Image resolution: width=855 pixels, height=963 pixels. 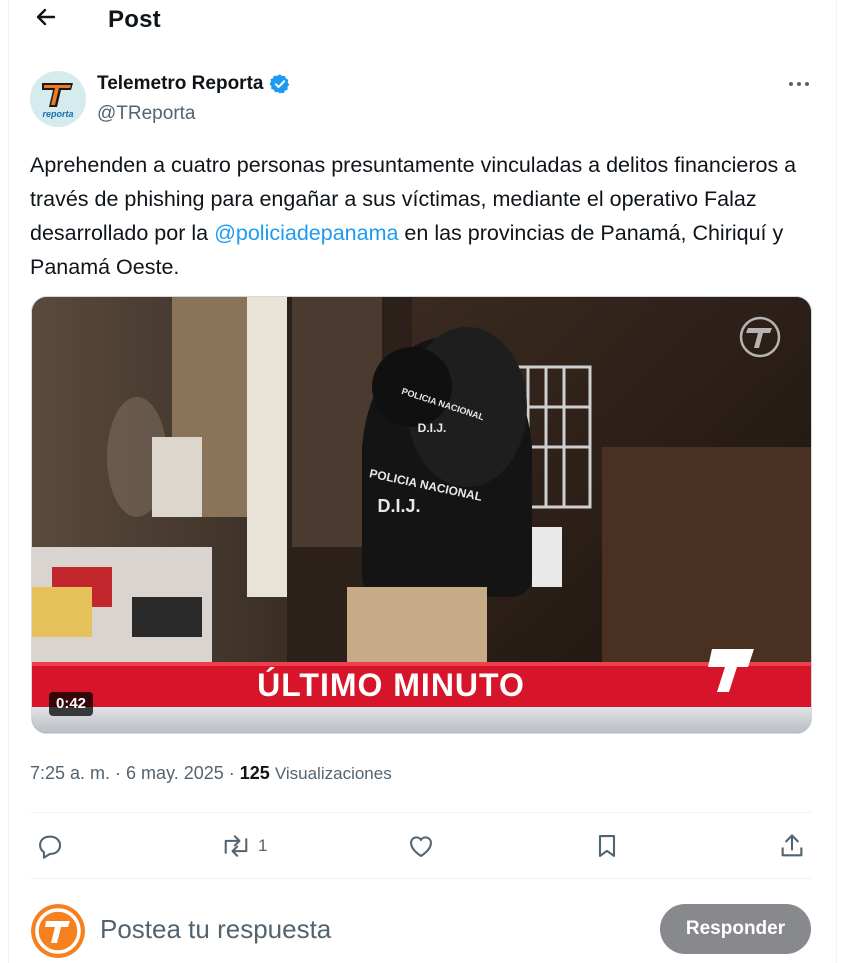 I want to click on back-arrow-icon, so click(x=46, y=17).